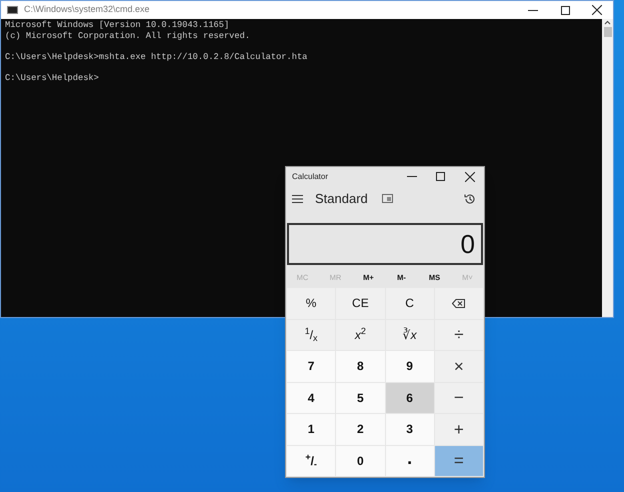  Describe the element at coordinates (360, 429) in the screenshot. I see `calculator-key: 2` at that location.